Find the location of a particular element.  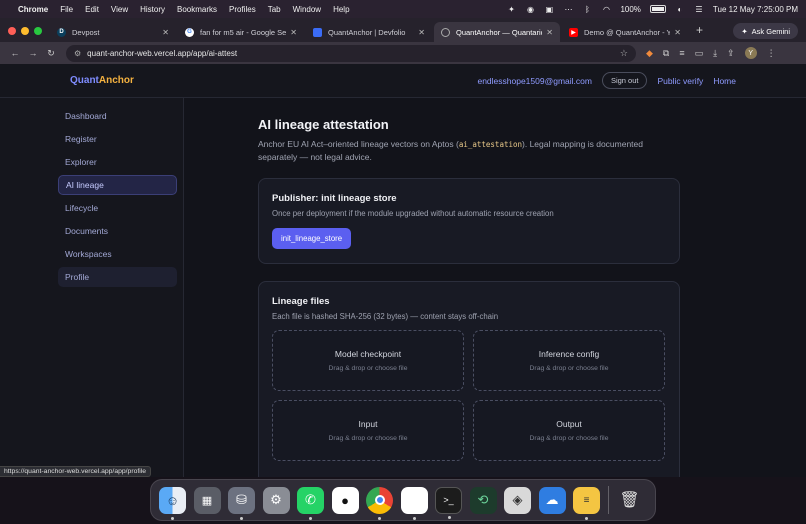

browser-tab: QuantAnchor | Devfolio ✕ is located at coordinates (369, 32).